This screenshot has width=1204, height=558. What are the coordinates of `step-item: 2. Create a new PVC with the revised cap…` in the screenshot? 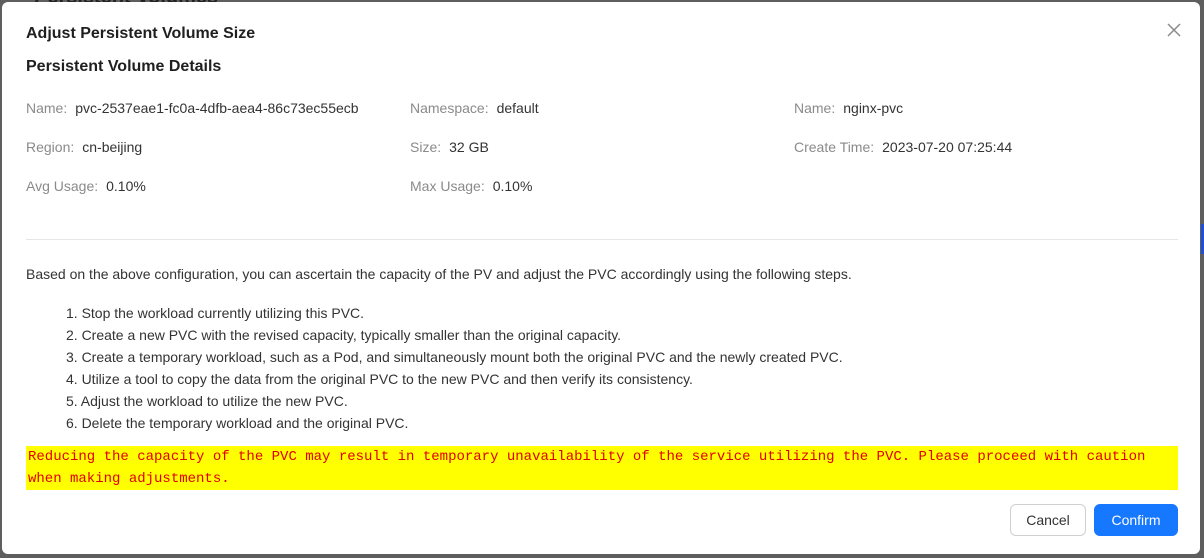 It's located at (344, 335).